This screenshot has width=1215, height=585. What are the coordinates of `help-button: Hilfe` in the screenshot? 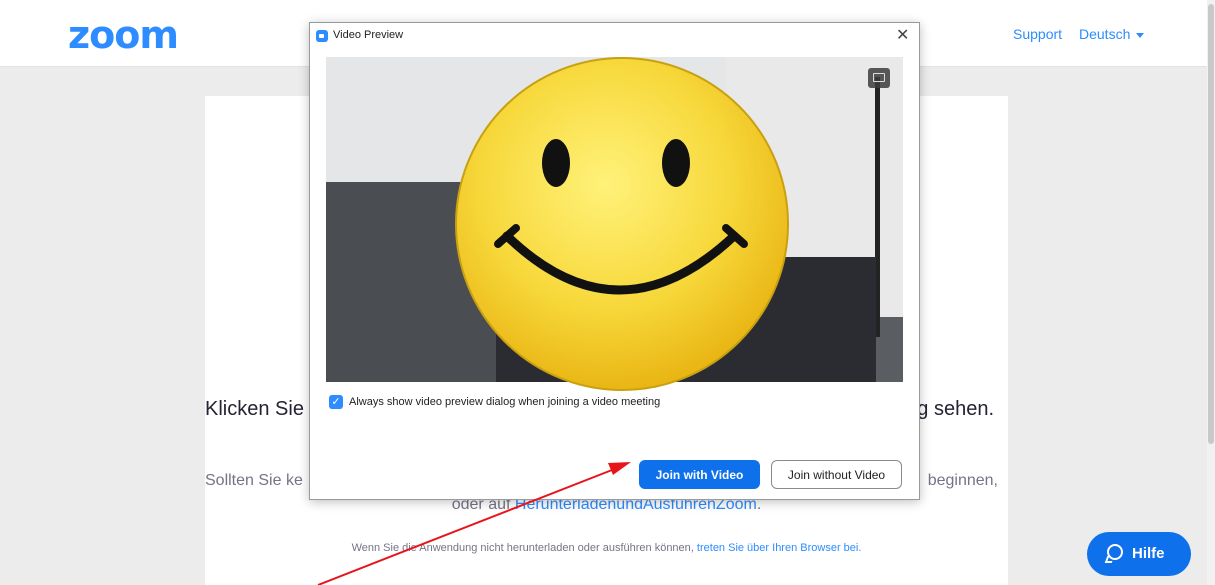 It's located at (1139, 554).